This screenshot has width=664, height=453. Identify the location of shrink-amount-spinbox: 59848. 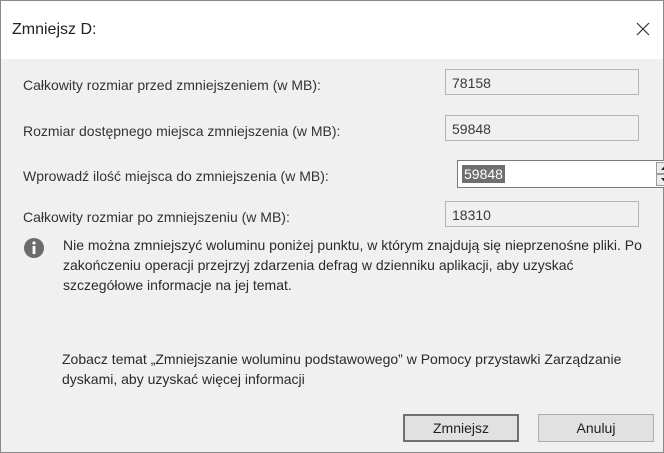
(560, 174).